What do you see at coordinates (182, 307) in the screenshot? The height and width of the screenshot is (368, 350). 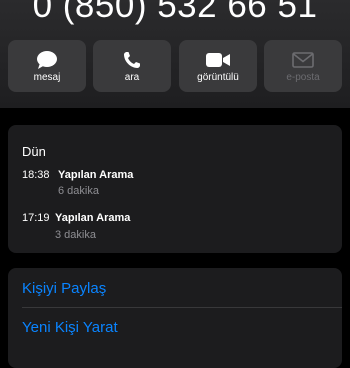 I see `divider` at bounding box center [182, 307].